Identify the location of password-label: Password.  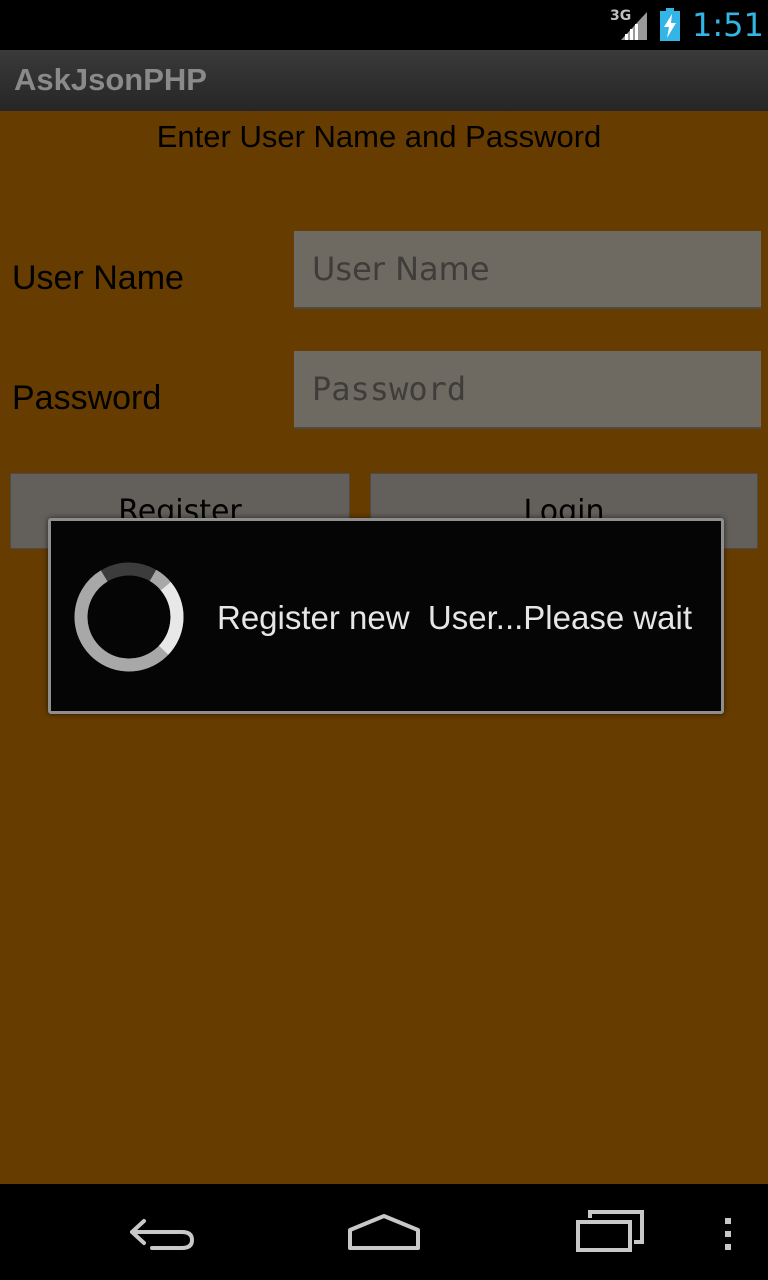
(87, 398).